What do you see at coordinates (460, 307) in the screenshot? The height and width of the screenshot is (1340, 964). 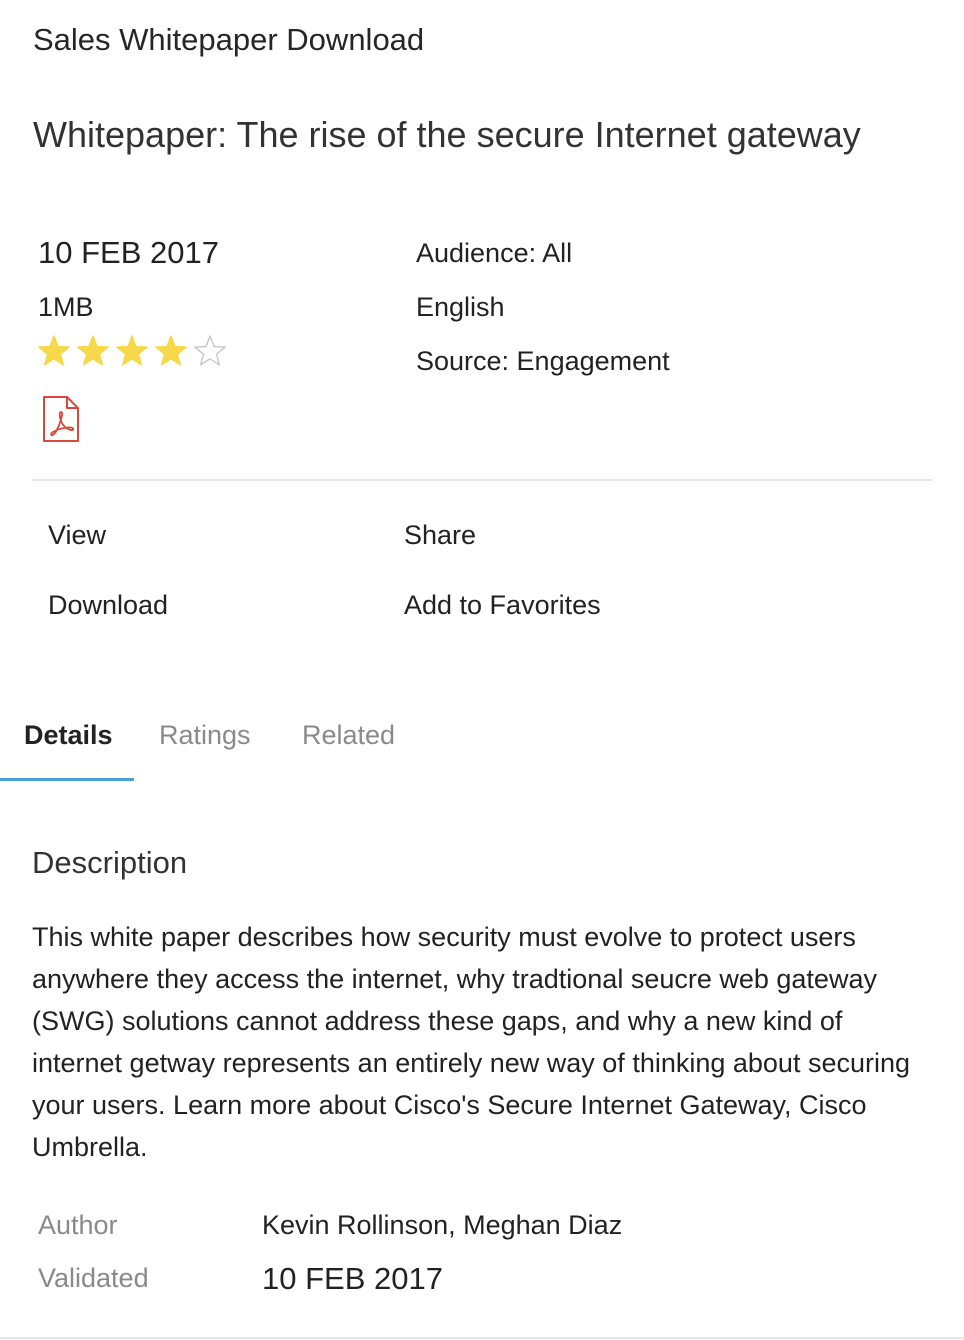 I see `language-label: English` at bounding box center [460, 307].